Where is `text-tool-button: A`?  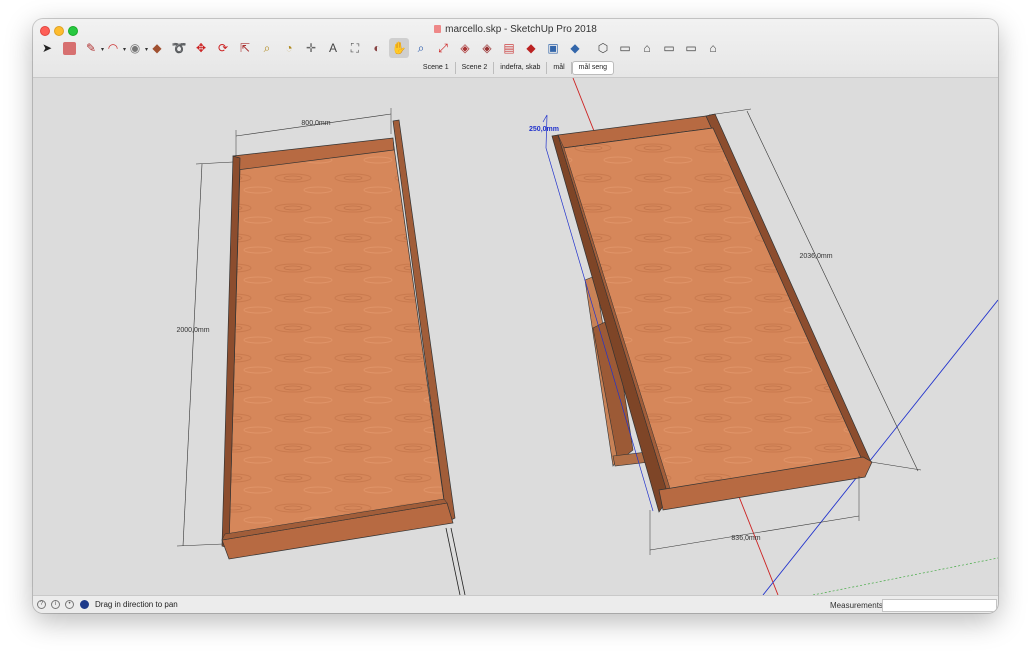
text-tool-button: A is located at coordinates (333, 48).